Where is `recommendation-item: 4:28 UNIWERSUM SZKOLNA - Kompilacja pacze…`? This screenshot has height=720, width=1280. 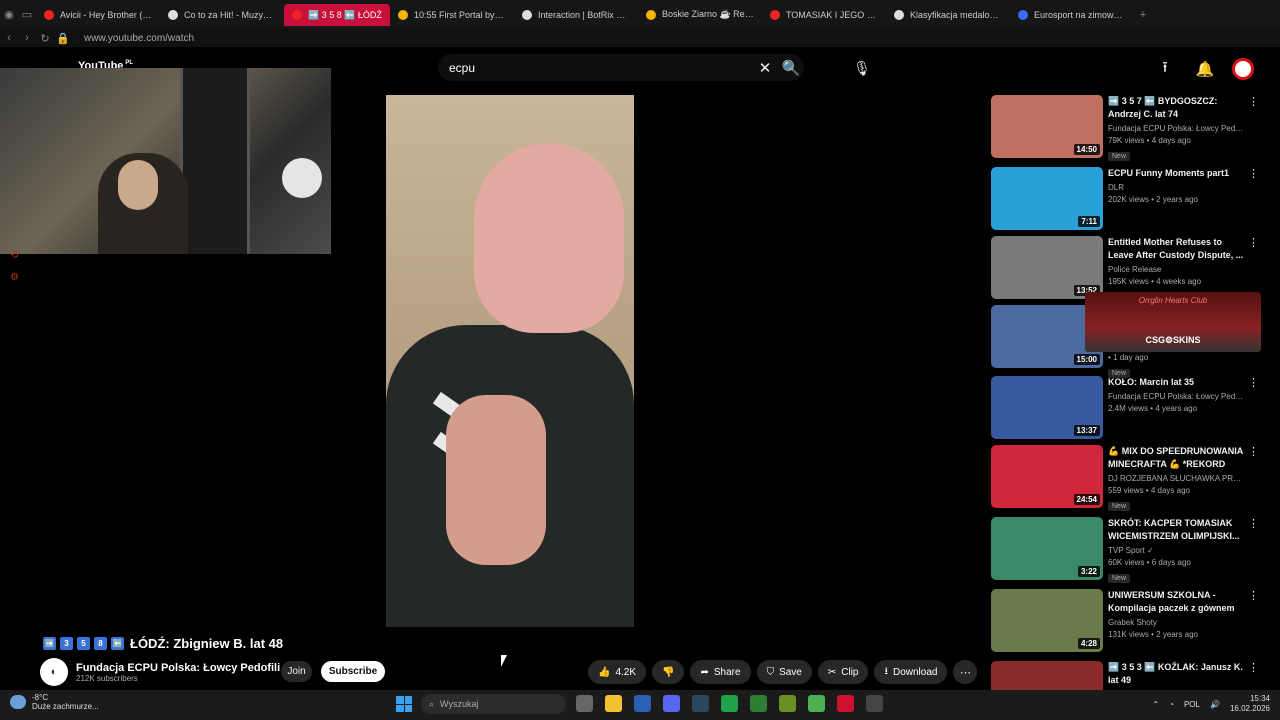
recommendation-item: 4:28 UNIWERSUM SZKOLNA - Kompilacja pacze… is located at coordinates (1127, 622).